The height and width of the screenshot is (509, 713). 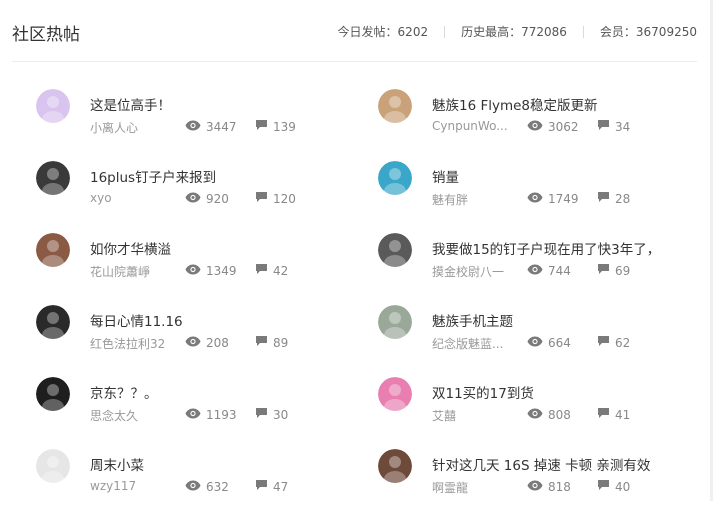 I want to click on post-title-link: 销量, so click(x=445, y=176).